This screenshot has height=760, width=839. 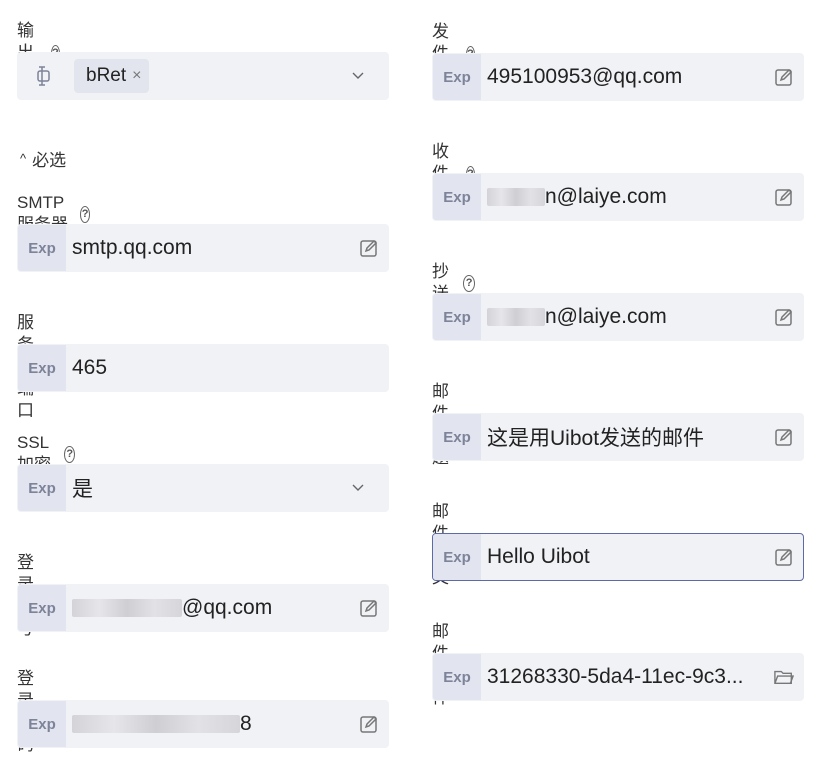 I want to click on password-value: 8, so click(x=215, y=724).